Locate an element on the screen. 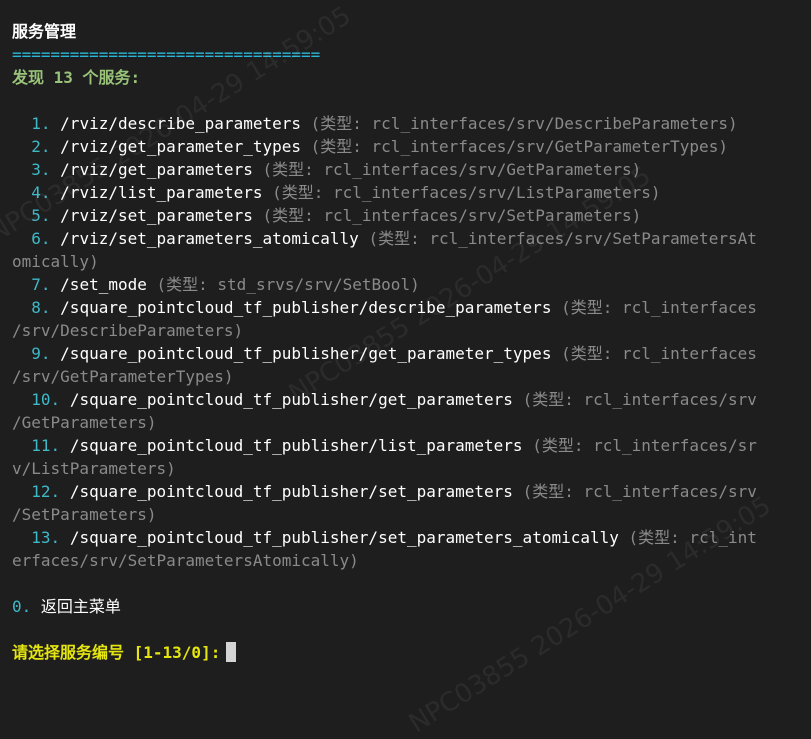 This screenshot has height=739, width=811. service-number: 12. is located at coordinates (46, 491).